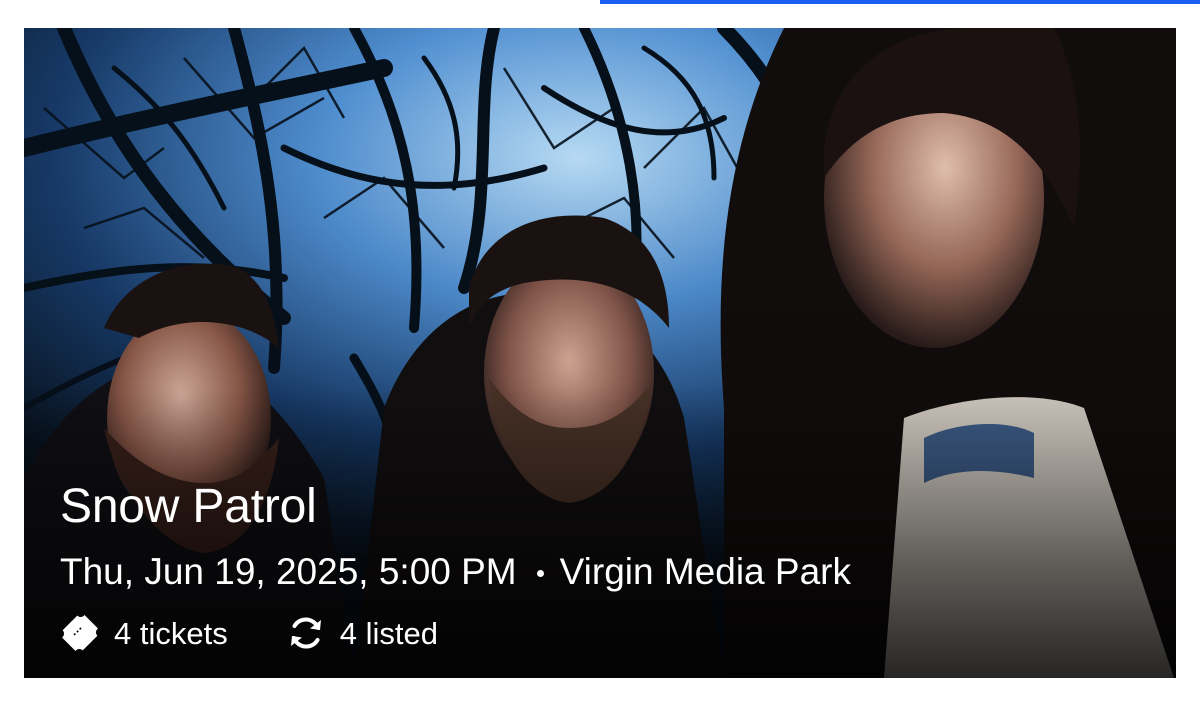 This screenshot has height=701, width=1200. What do you see at coordinates (288, 571) in the screenshot?
I see `event-date-time: Thu, Jun 19, 2025, 5:00 PM` at bounding box center [288, 571].